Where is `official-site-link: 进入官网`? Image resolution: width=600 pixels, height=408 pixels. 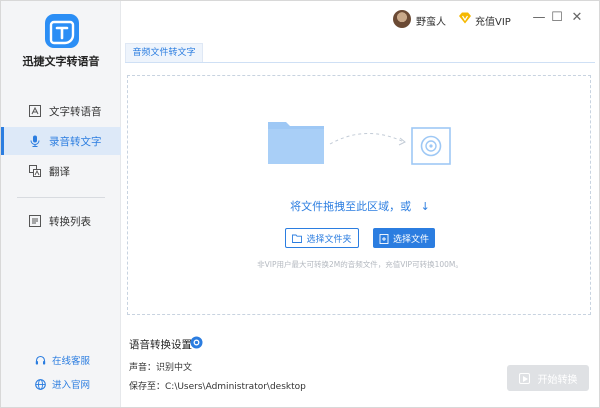 official-site-link: 进入官网 is located at coordinates (61, 384).